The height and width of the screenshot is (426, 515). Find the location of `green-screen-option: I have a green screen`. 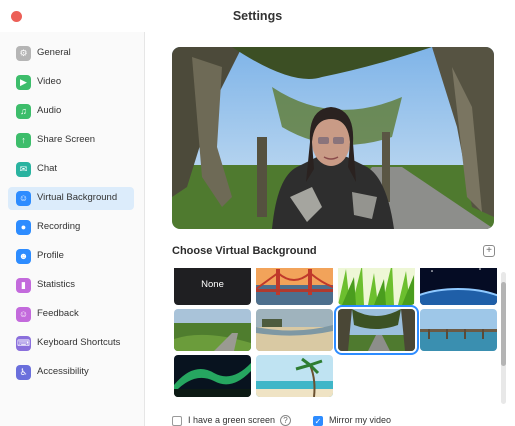

green-screen-option: I have a green screen is located at coordinates (227, 420).